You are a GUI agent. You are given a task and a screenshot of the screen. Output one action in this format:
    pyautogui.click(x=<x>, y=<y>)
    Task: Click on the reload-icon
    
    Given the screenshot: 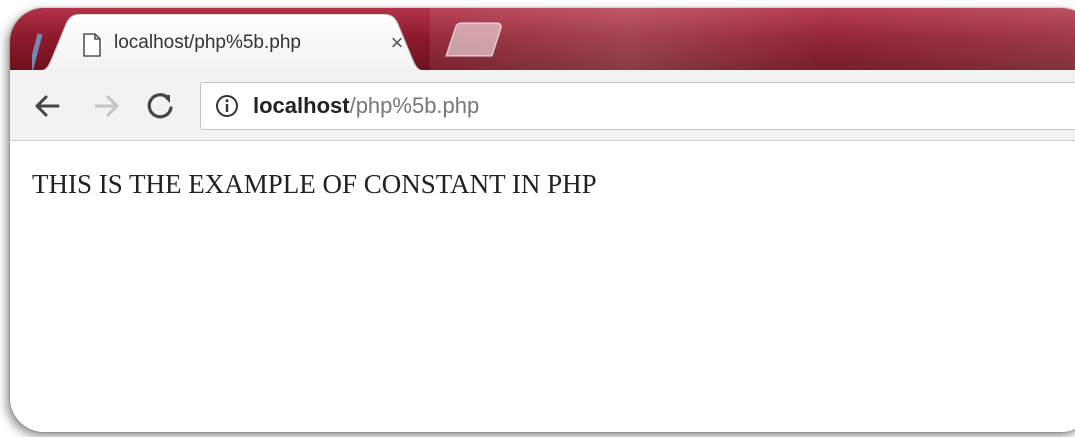 What is the action you would take?
    pyautogui.click(x=160, y=106)
    